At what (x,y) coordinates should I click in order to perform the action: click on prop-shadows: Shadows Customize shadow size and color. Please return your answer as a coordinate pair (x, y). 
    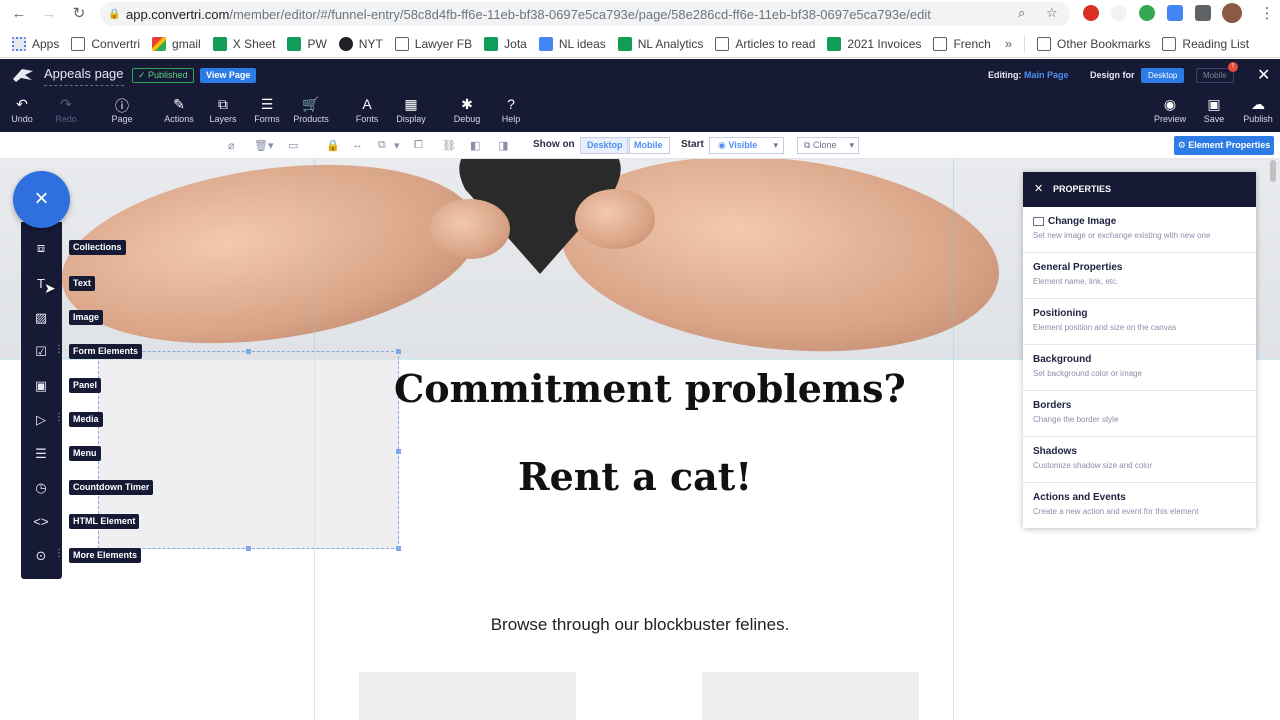
    Looking at the image, I should click on (1139, 460).